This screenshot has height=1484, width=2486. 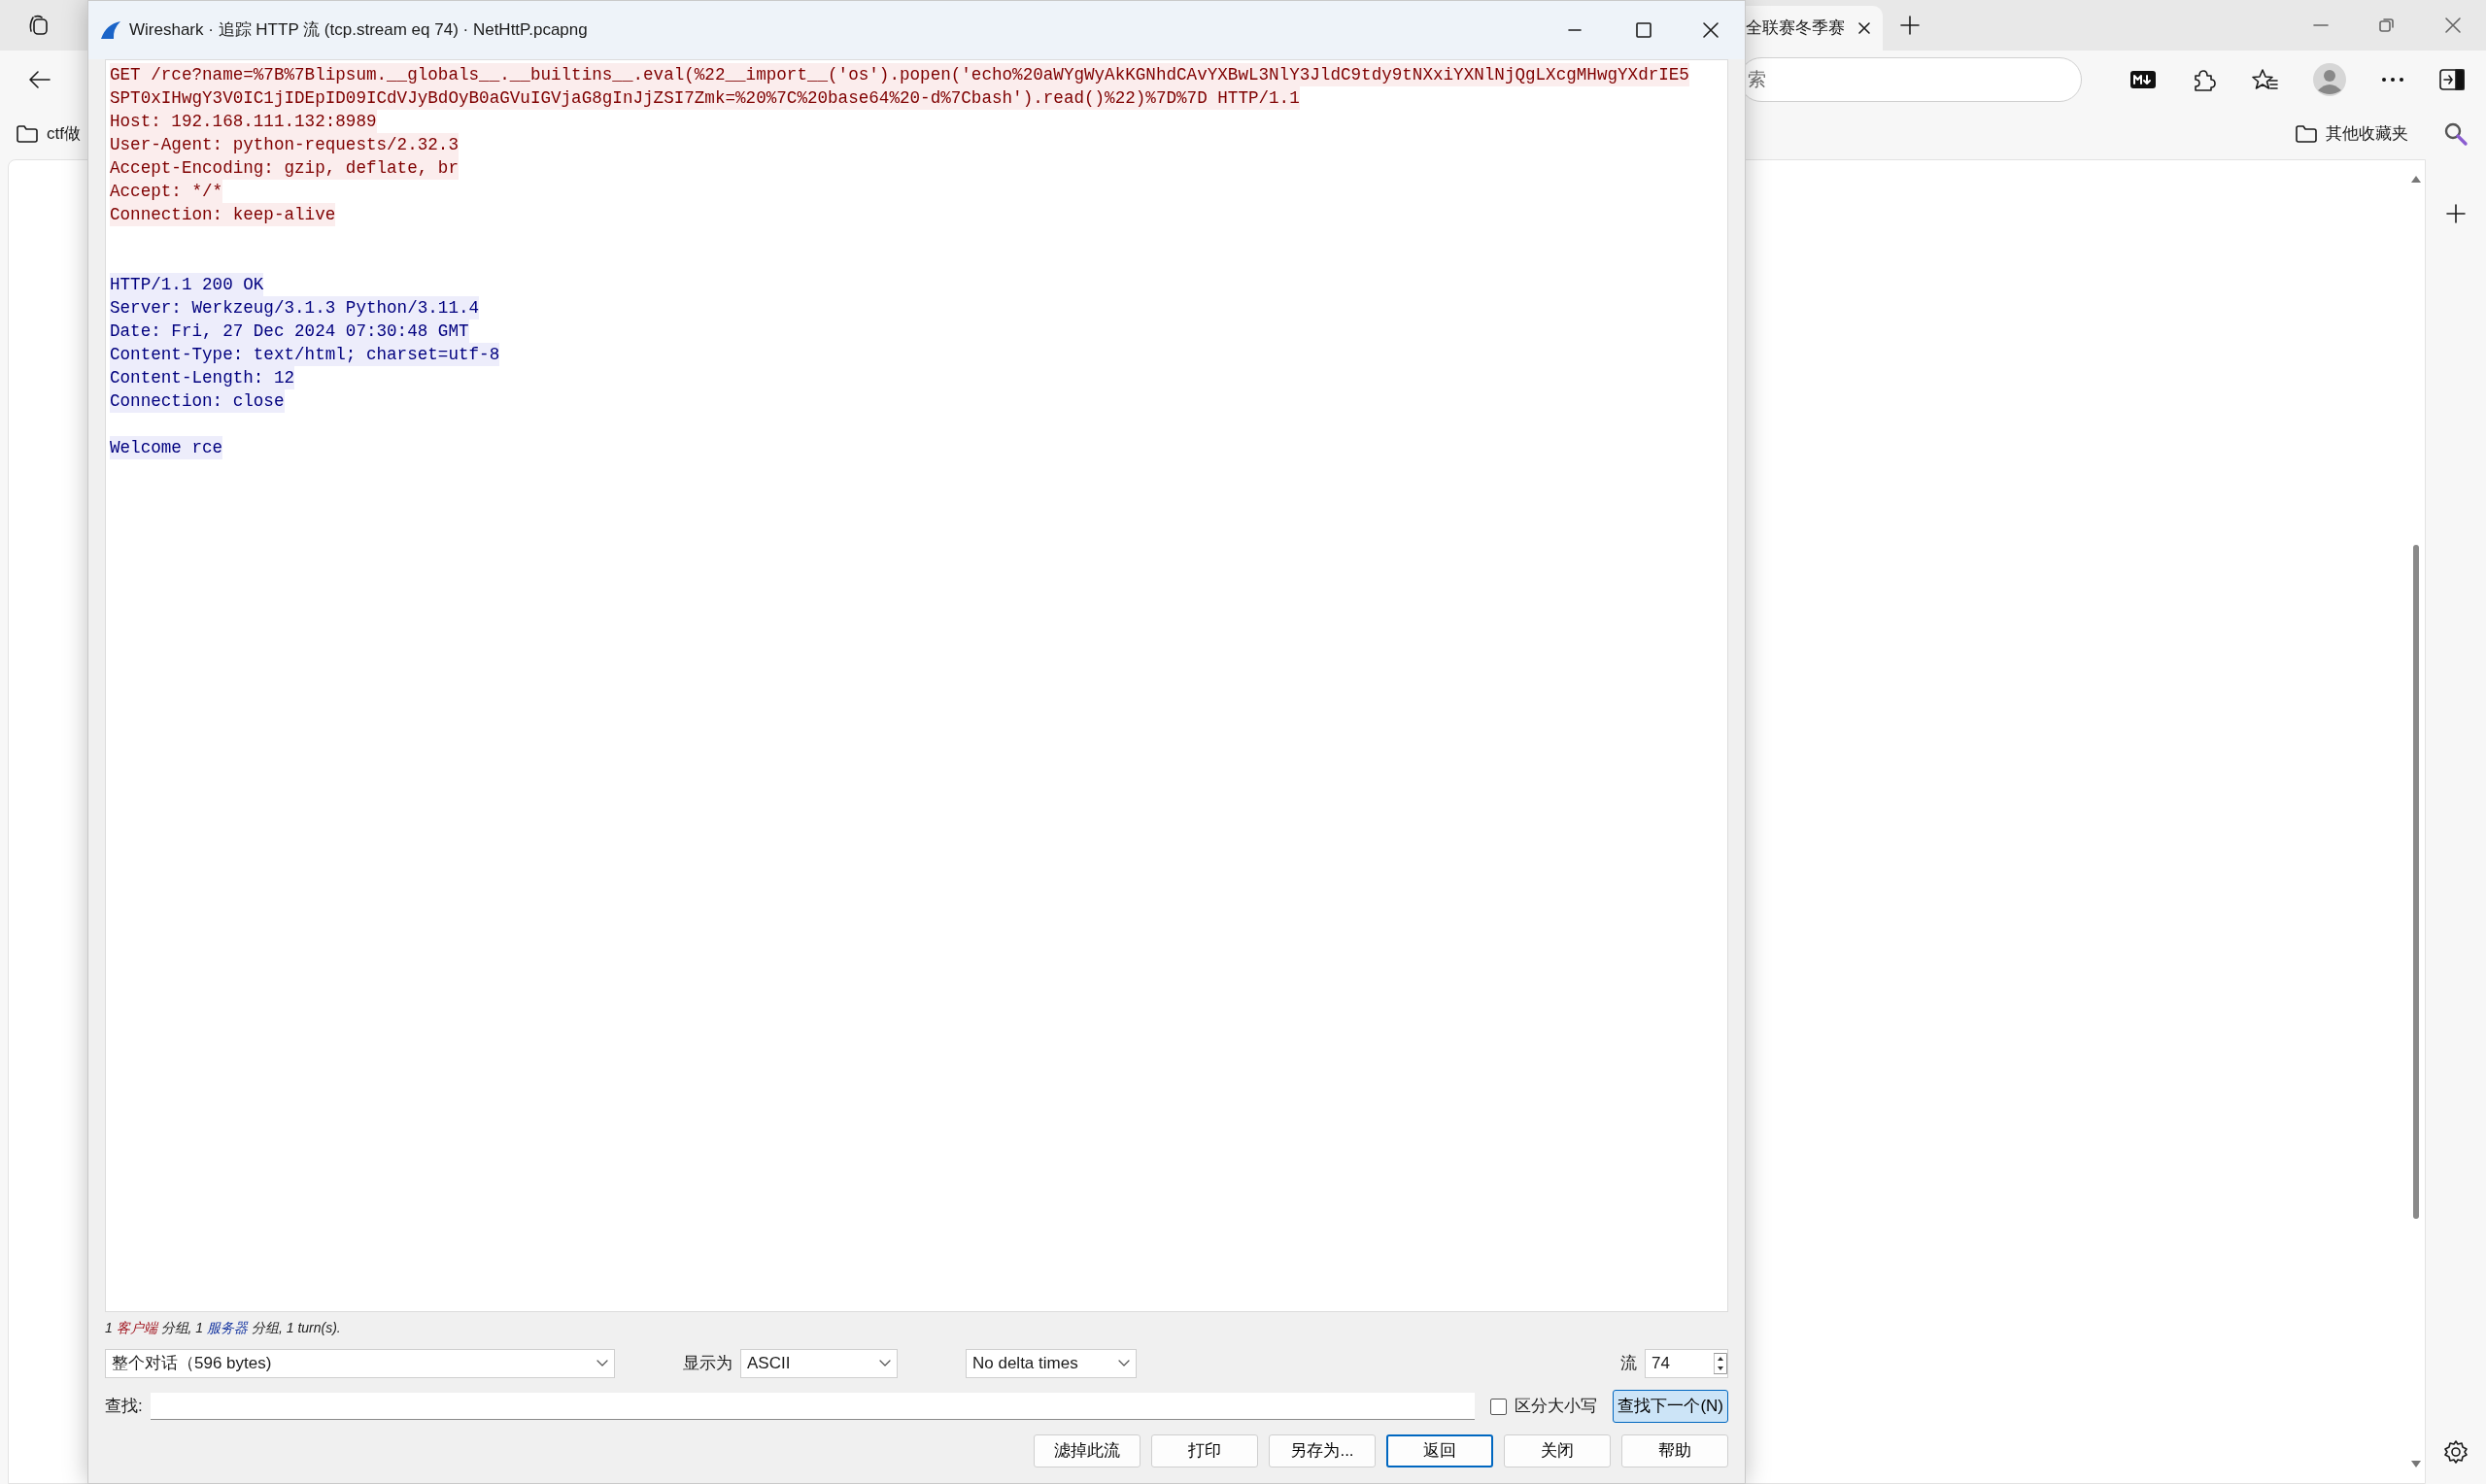 What do you see at coordinates (1556, 1407) in the screenshot?
I see `checkbox-label: 区分大小写` at bounding box center [1556, 1407].